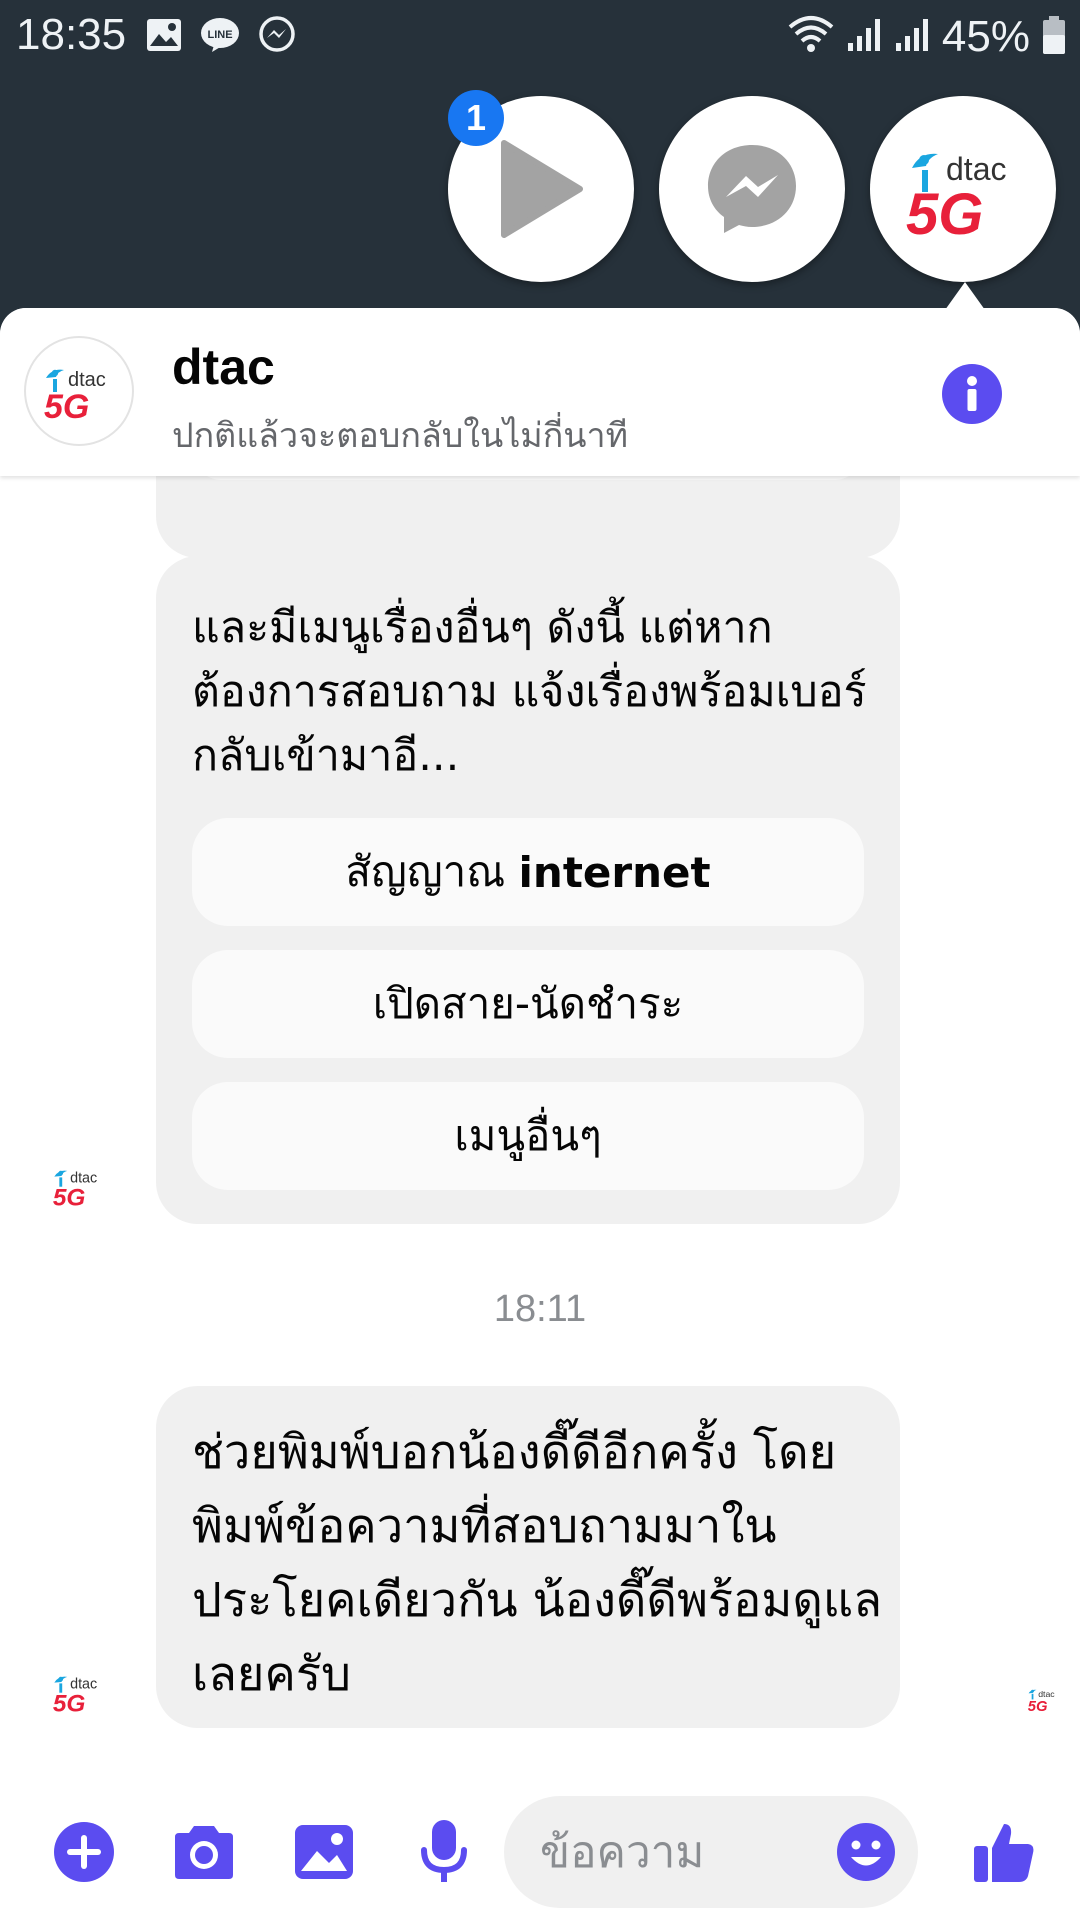  What do you see at coordinates (1054, 37) in the screenshot?
I see `battery-icon` at bounding box center [1054, 37].